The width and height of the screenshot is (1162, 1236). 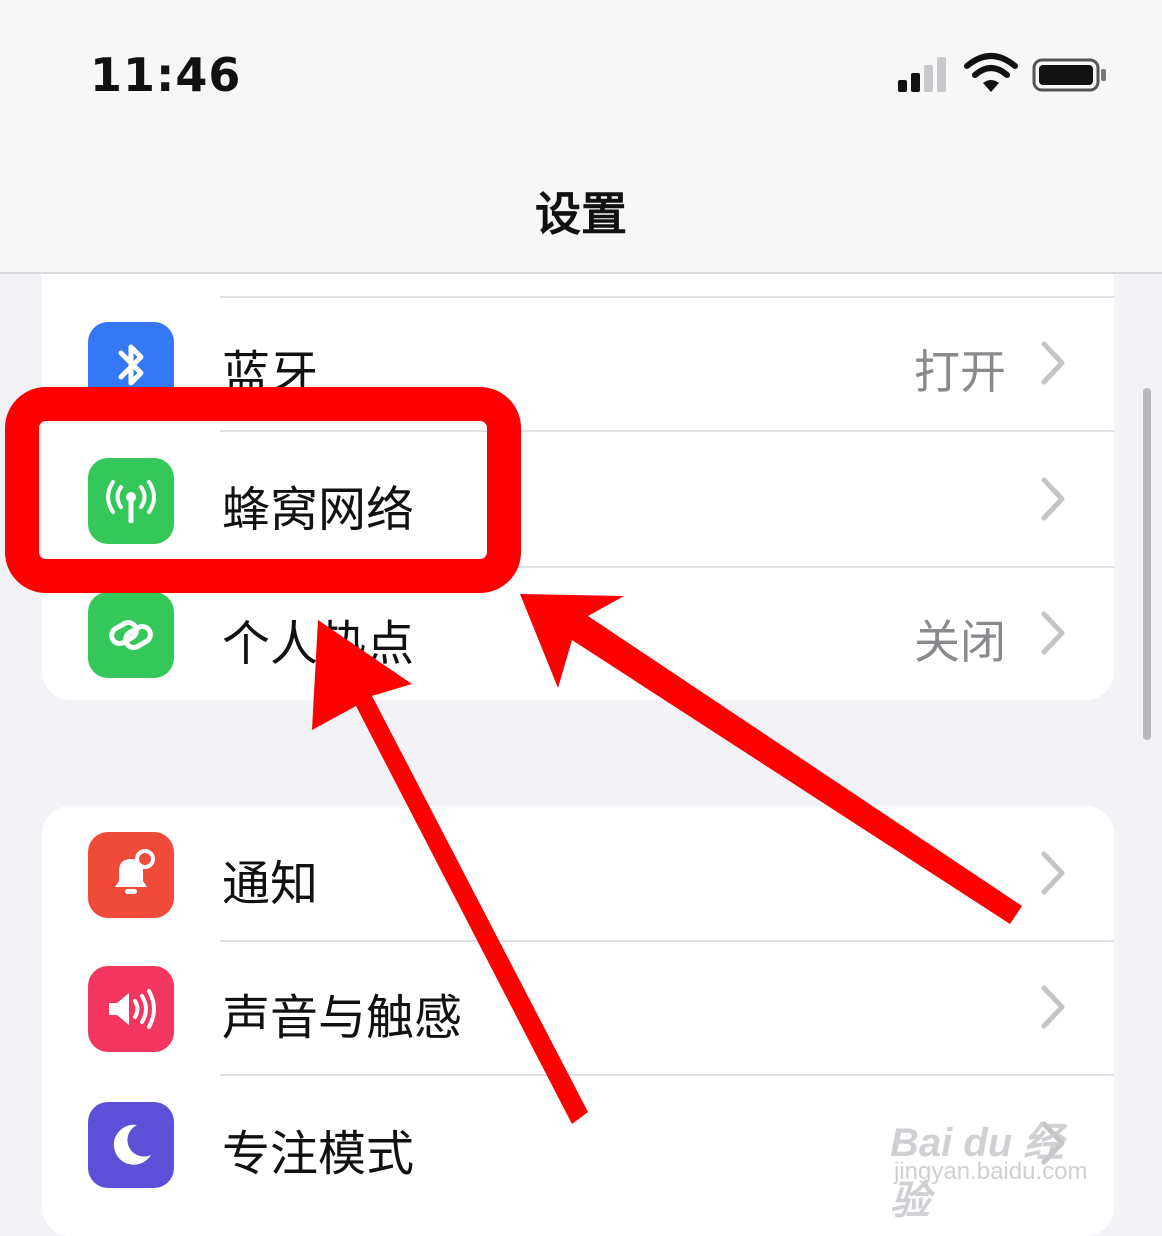 What do you see at coordinates (1069, 75) in the screenshot?
I see `battery-icon` at bounding box center [1069, 75].